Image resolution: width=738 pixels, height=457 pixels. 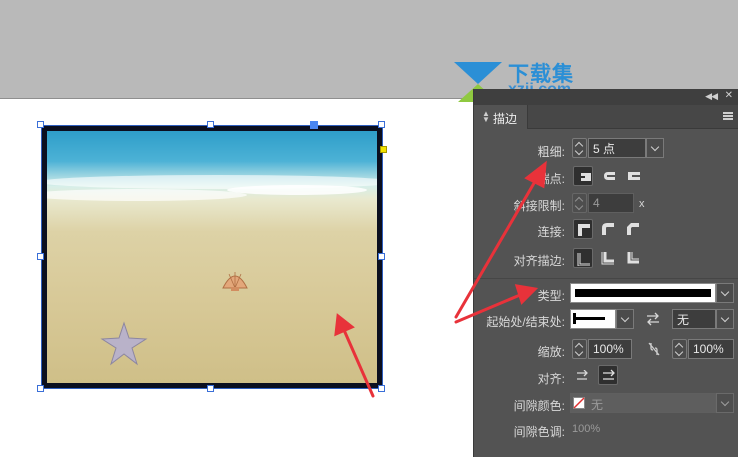 I want to click on align-center-button, so click(x=583, y=258).